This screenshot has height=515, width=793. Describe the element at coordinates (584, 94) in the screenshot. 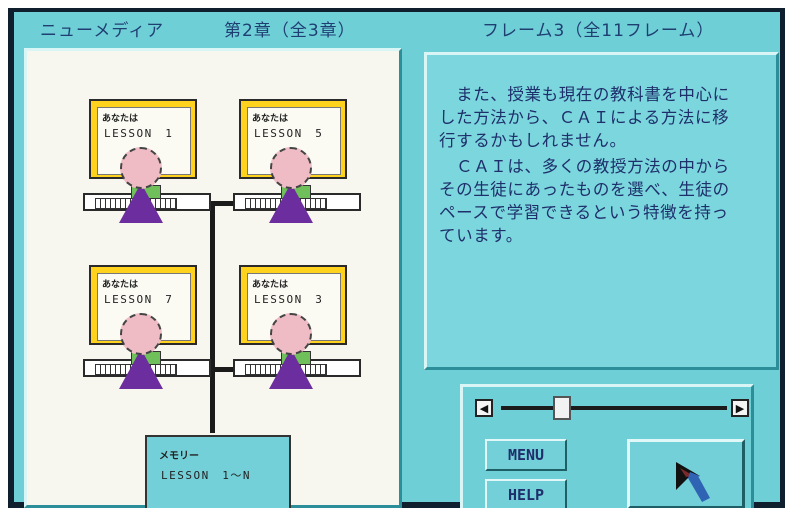

I see `text-line-1: また、授業も現在の教科書を中心に` at that location.